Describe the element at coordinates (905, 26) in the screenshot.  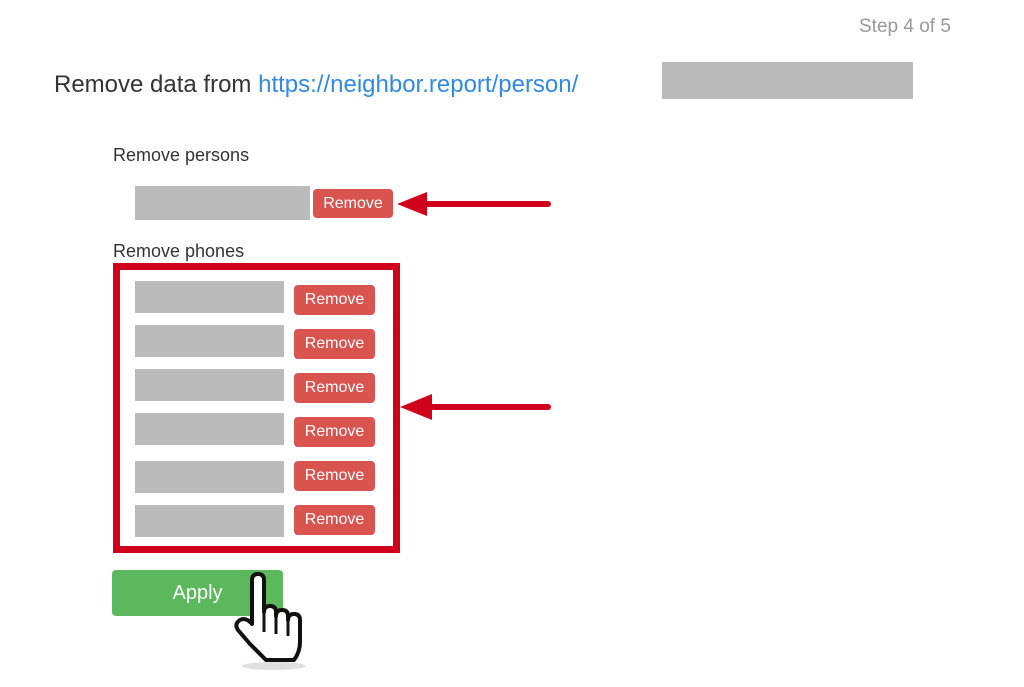
I see `step-indicator: Step 4 of 5` at that location.